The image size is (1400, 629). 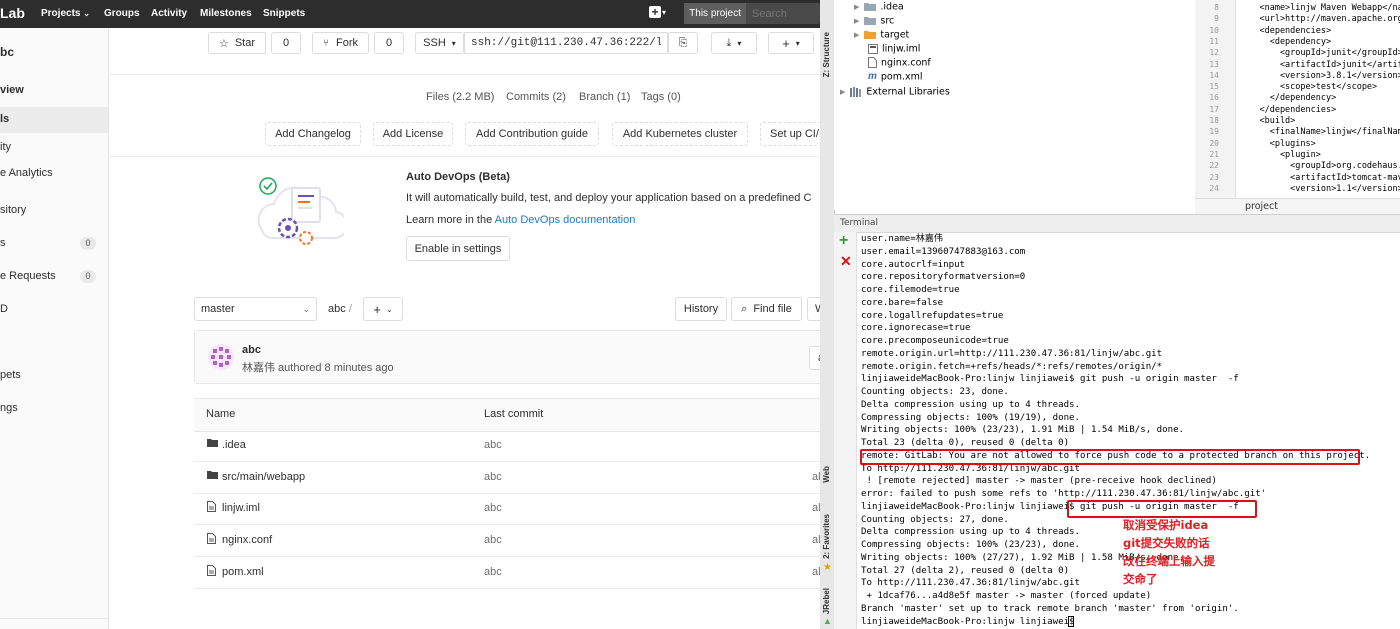 I want to click on tree-table-header: Name Last commit, so click(x=507, y=415).